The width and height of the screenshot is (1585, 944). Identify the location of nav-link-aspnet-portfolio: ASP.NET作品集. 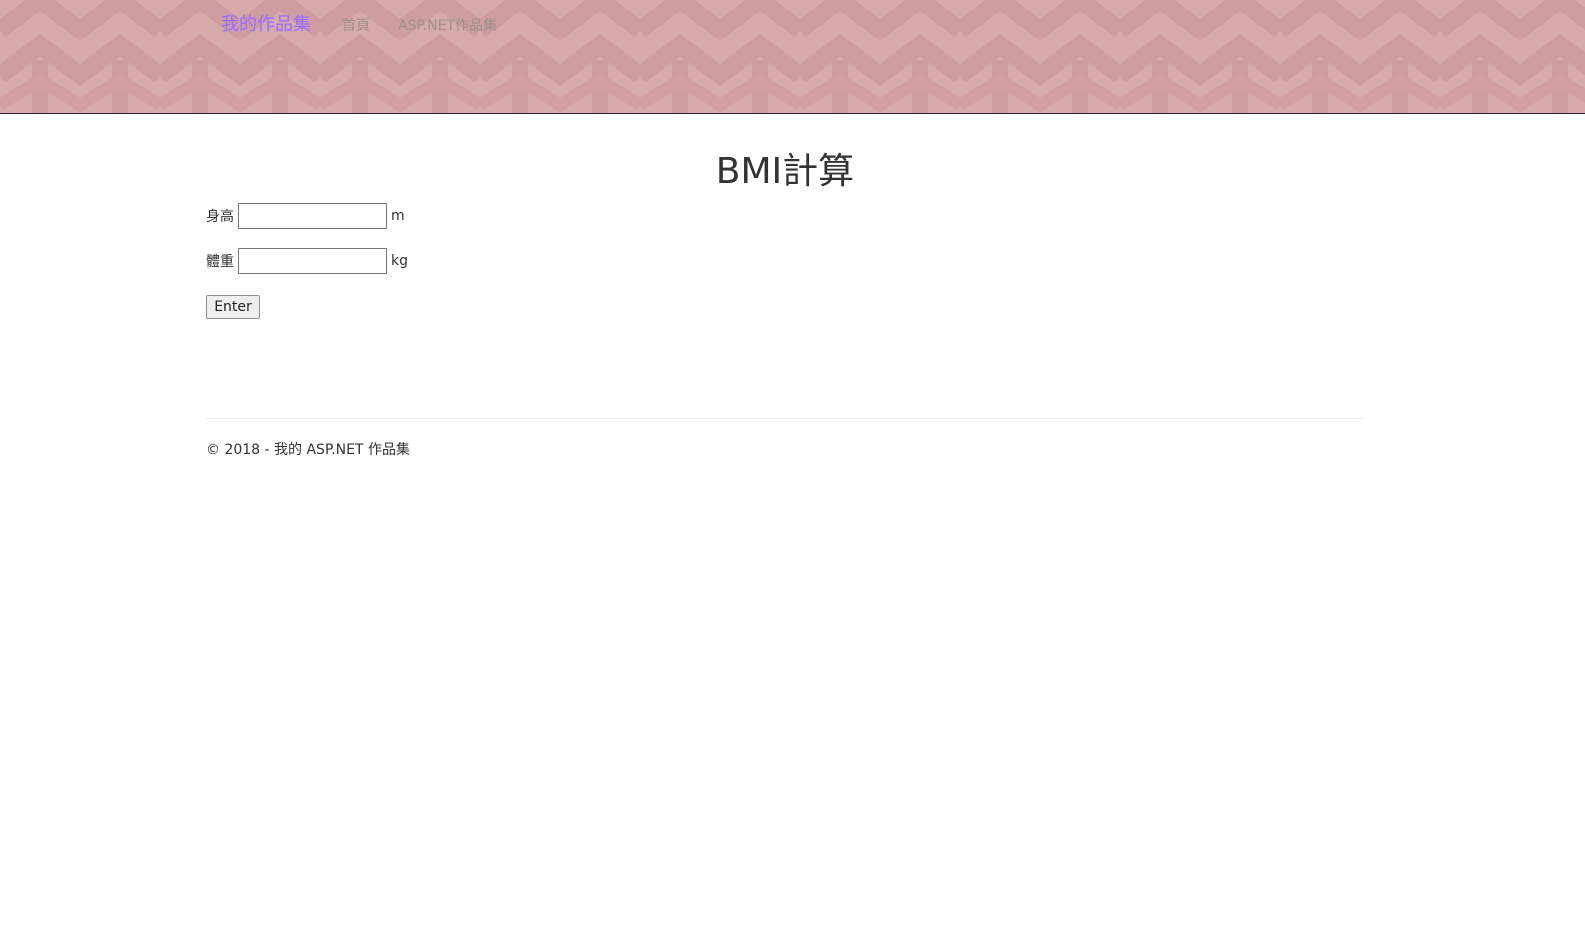
(447, 26).